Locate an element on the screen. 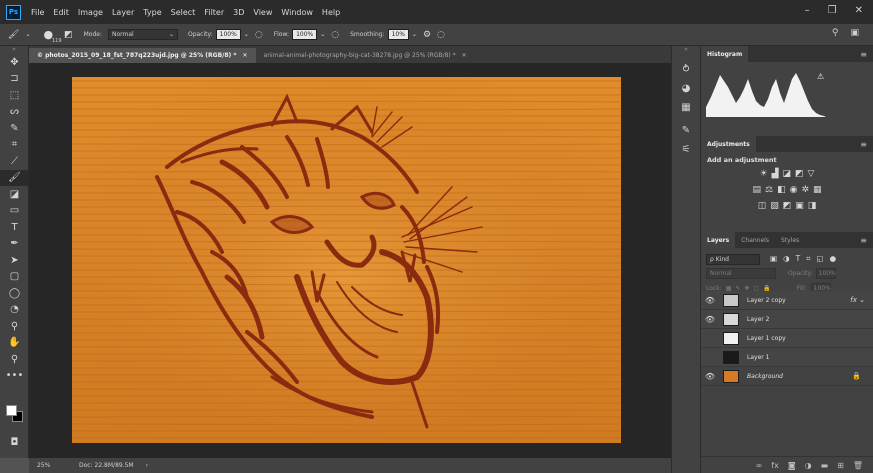  pixel-filter-icon: ▣ is located at coordinates (773, 259).